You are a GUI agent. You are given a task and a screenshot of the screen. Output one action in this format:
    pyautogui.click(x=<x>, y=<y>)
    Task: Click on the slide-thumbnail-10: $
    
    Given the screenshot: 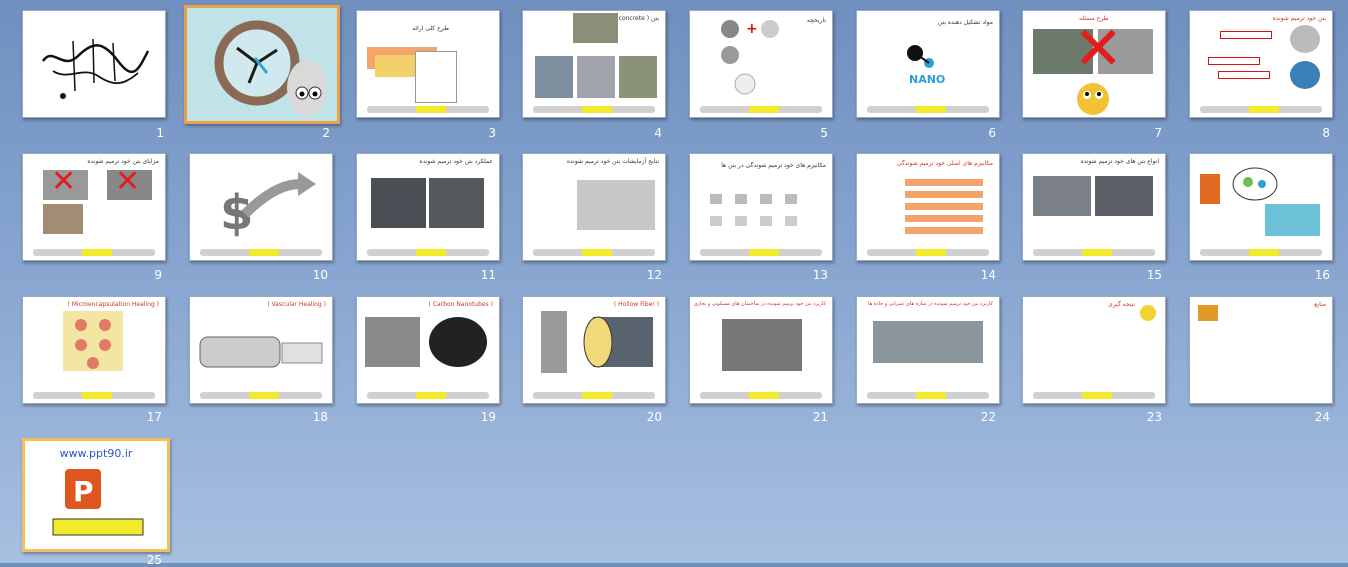 What is the action you would take?
    pyautogui.click(x=261, y=207)
    